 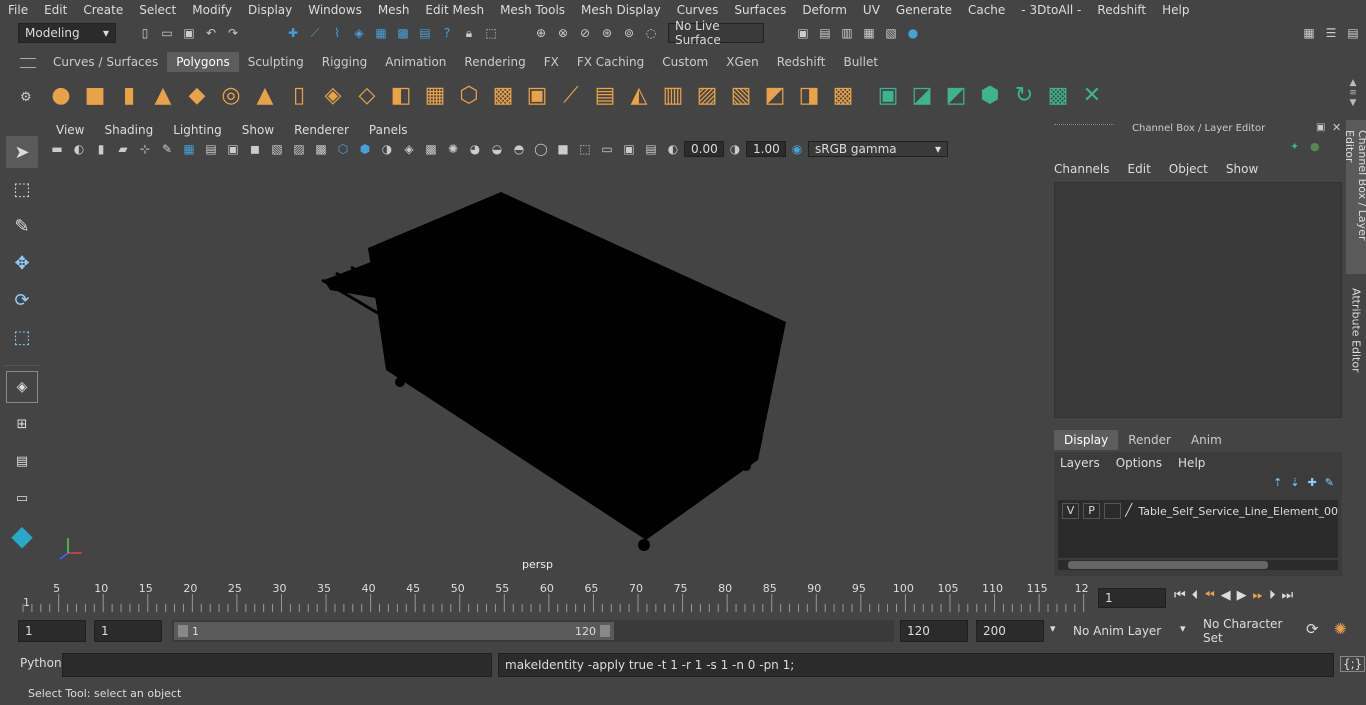 I want to click on ambient-occlusion-icon: ◒, so click(x=497, y=149).